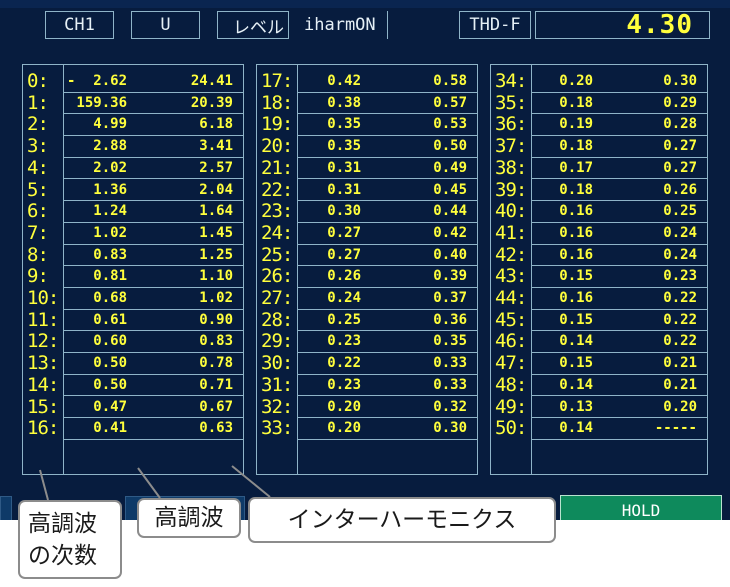 This screenshot has height=587, width=730. What do you see at coordinates (149, 483) in the screenshot?
I see `leader-line-harmonic` at bounding box center [149, 483].